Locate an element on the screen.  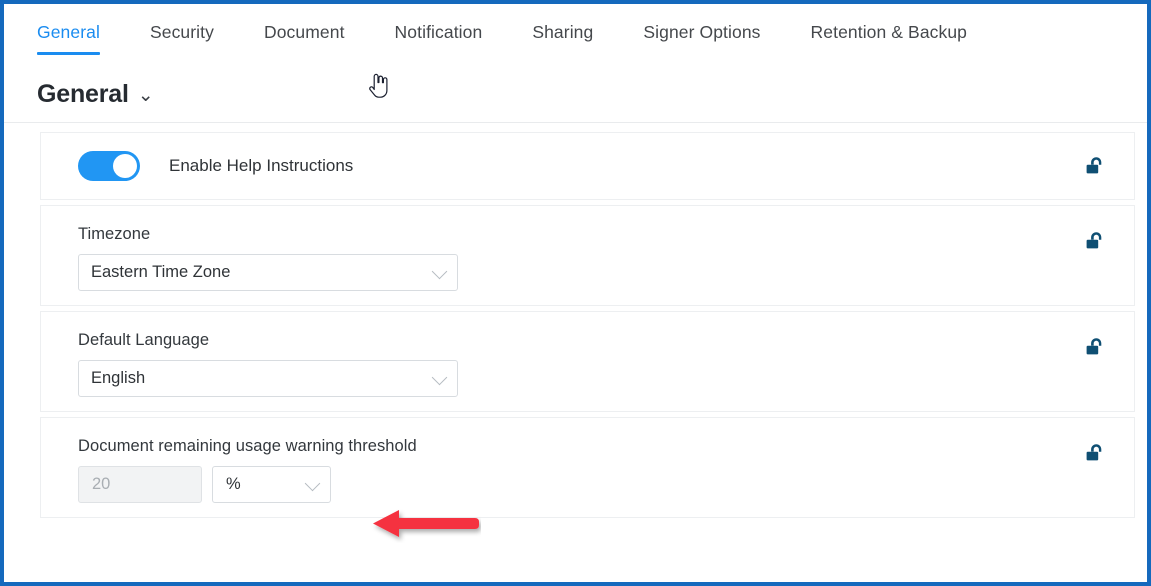
tab-security: Security is located at coordinates (182, 38).